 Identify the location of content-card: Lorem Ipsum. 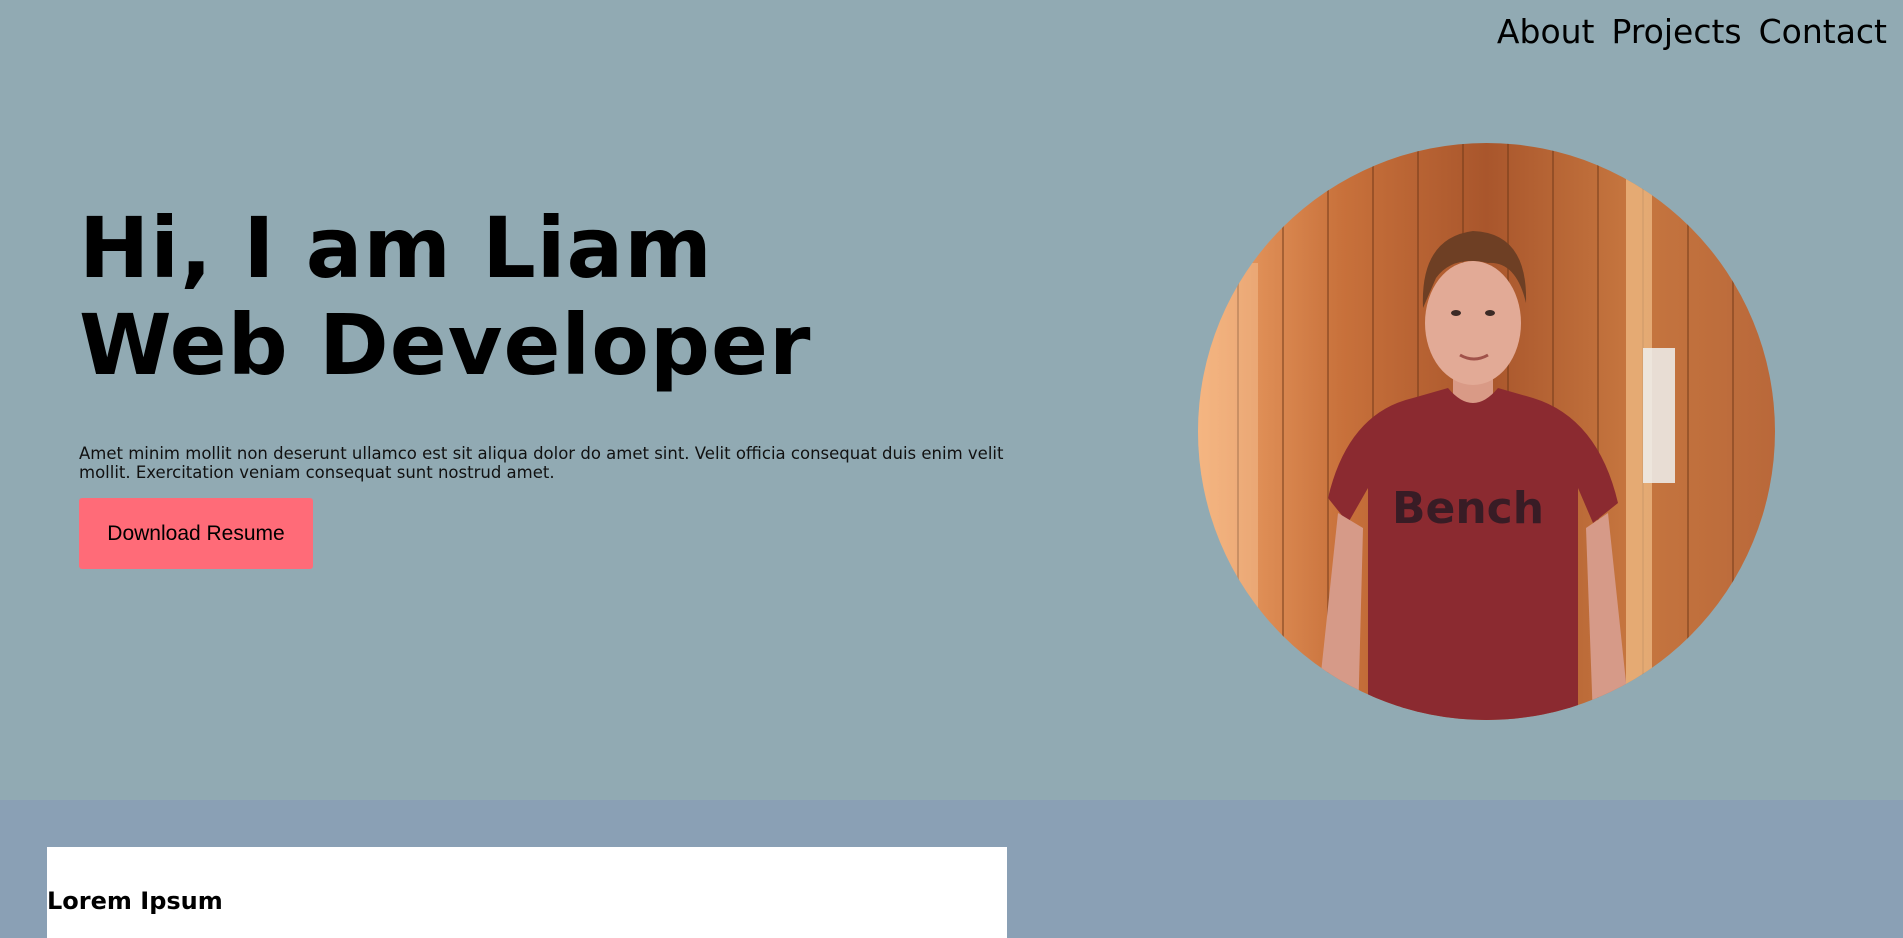
(527, 892).